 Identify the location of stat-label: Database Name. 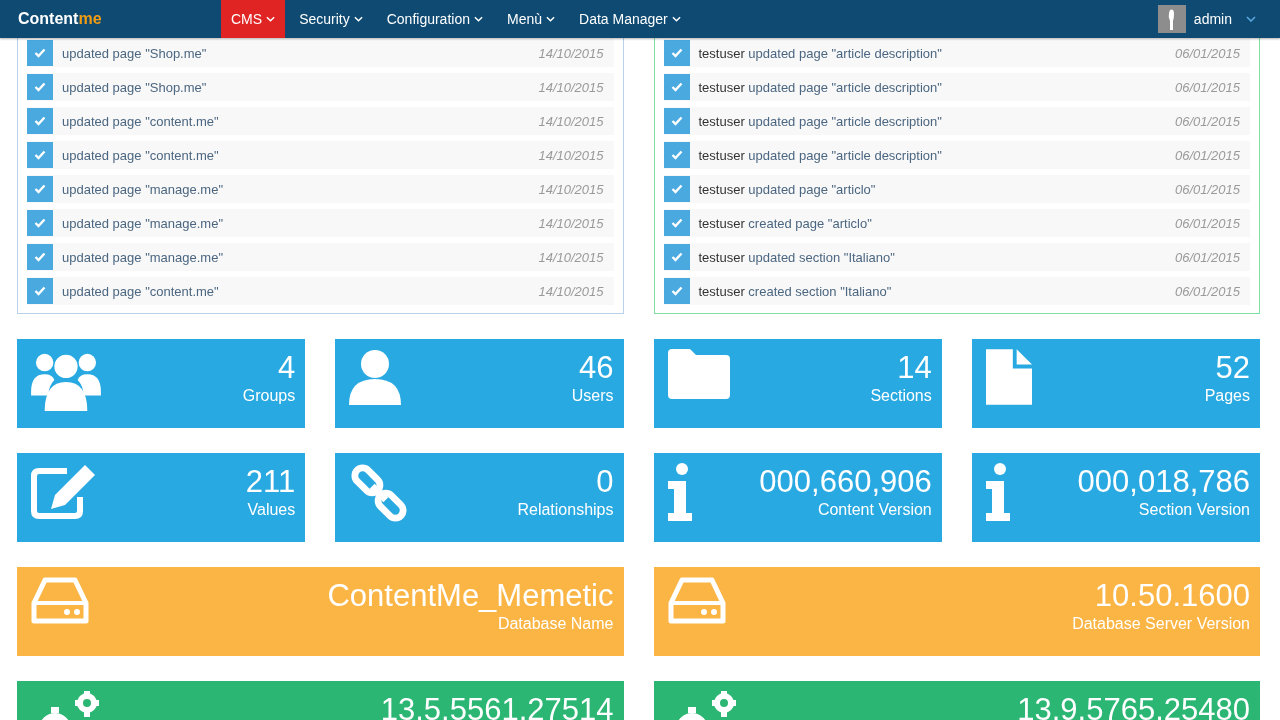
(555, 624).